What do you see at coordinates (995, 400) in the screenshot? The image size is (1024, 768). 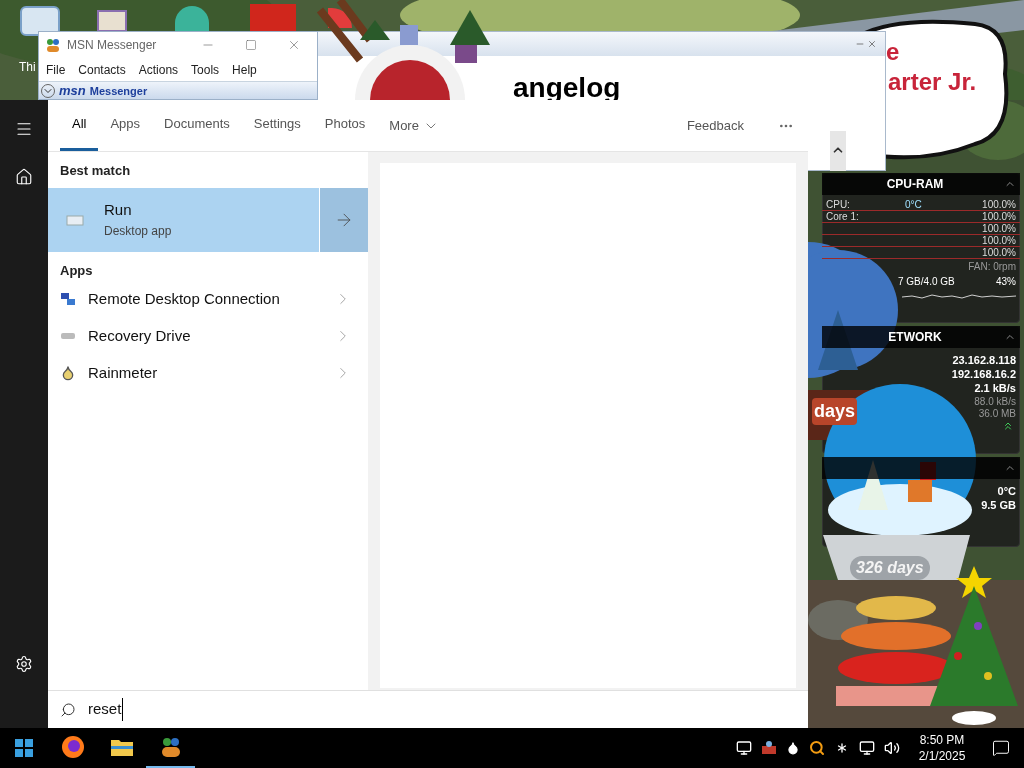 I see `metric-value: 88.0 kB/s` at bounding box center [995, 400].